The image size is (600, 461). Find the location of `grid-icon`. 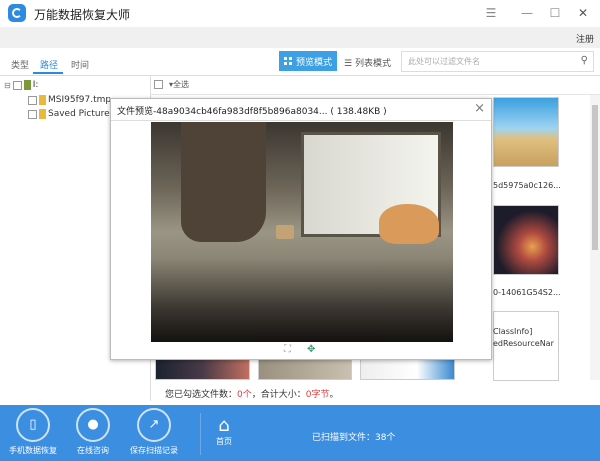

grid-icon is located at coordinates (288, 61).